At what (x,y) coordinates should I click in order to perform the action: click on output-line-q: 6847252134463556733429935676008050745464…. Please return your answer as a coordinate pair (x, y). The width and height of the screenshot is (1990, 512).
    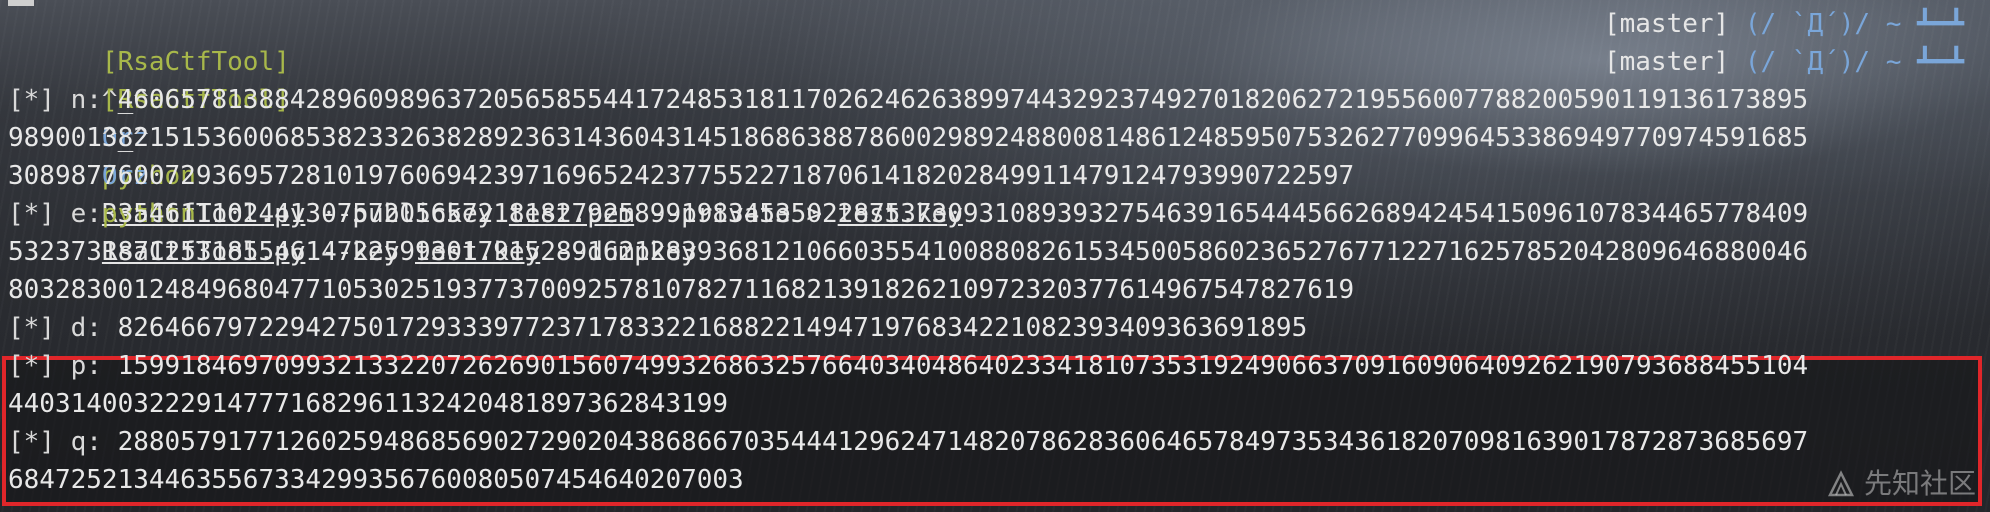
    Looking at the image, I should click on (996, 480).